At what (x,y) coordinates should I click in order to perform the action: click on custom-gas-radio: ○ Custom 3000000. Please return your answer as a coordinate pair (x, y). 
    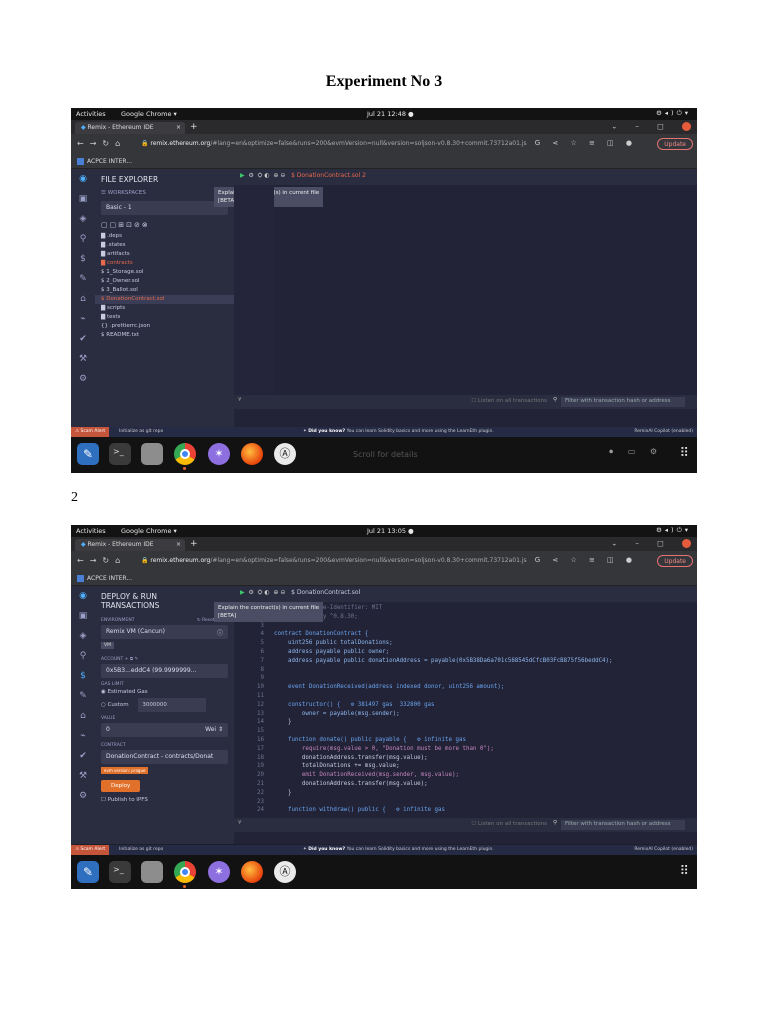
    Looking at the image, I should click on (164, 705).